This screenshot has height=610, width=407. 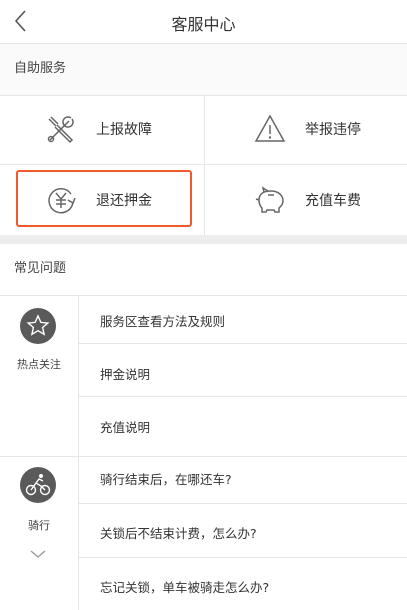 What do you see at coordinates (162, 320) in the screenshot?
I see `faq-question: 服务区查看方法及规则` at bounding box center [162, 320].